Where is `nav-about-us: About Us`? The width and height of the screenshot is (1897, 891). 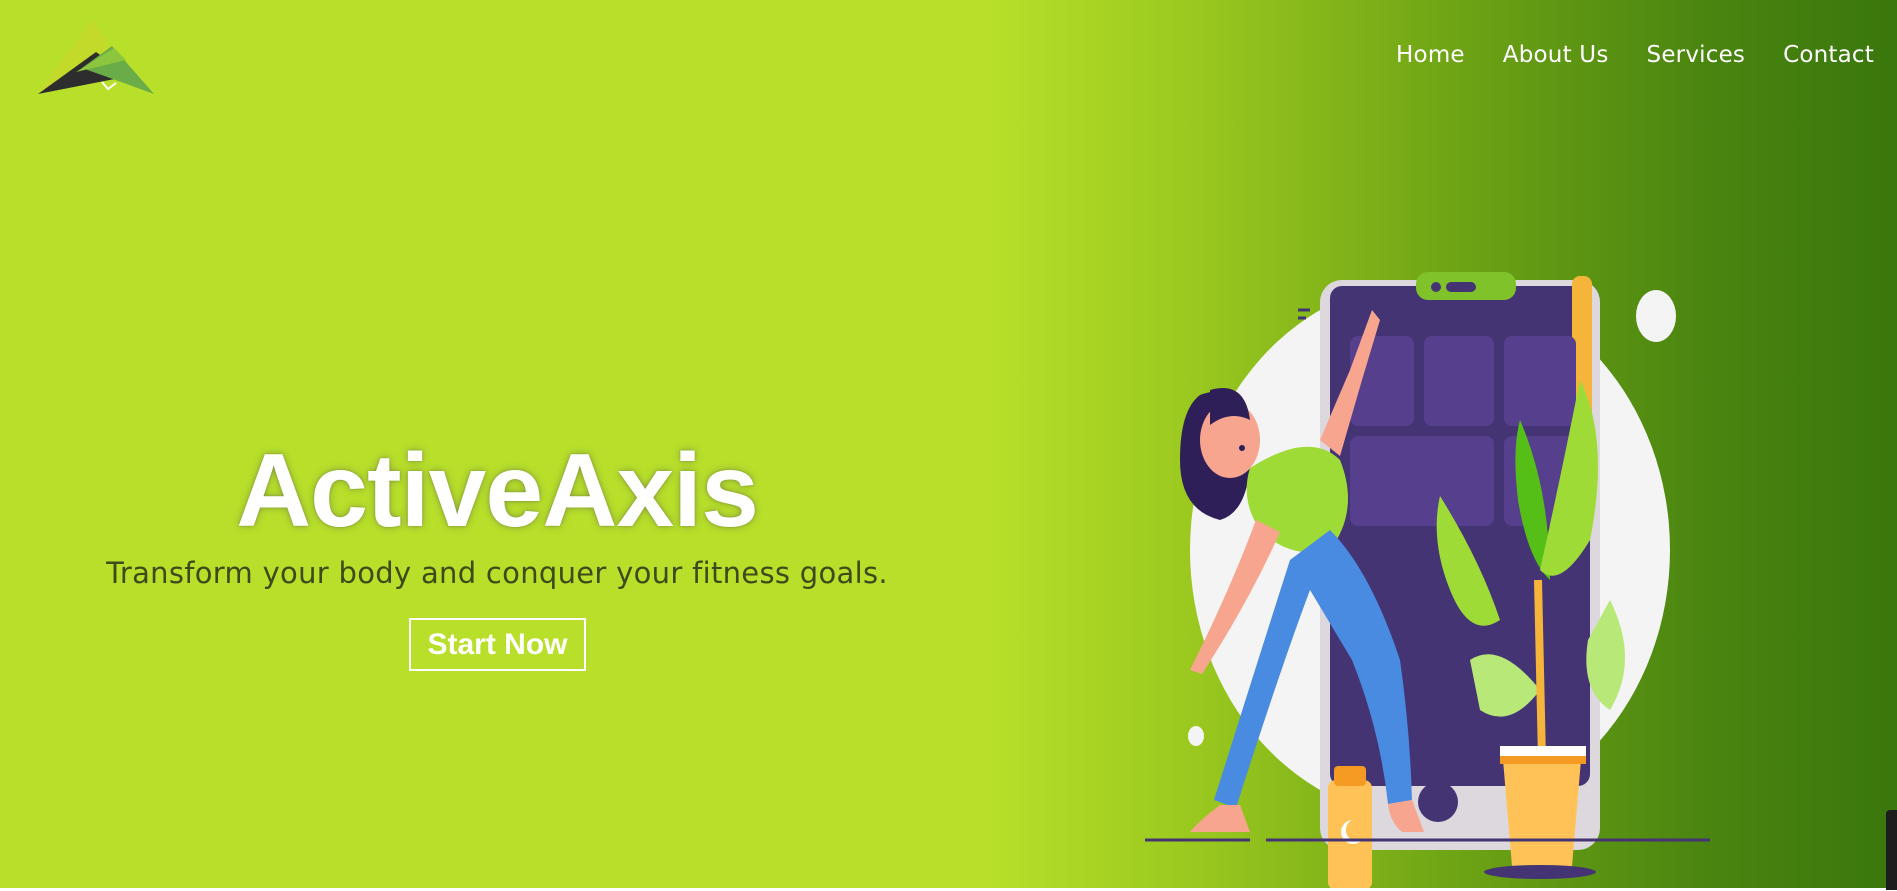
nav-about-us: About Us is located at coordinates (1556, 55).